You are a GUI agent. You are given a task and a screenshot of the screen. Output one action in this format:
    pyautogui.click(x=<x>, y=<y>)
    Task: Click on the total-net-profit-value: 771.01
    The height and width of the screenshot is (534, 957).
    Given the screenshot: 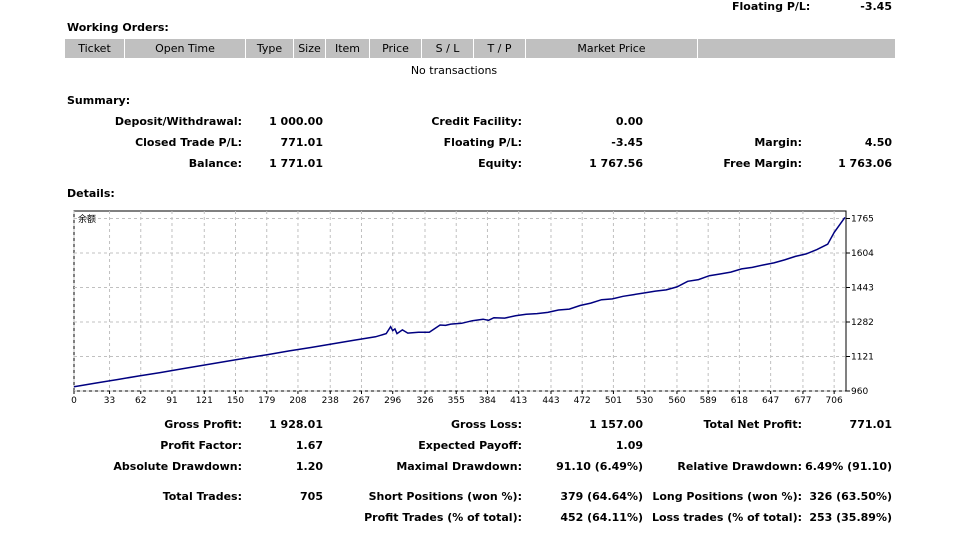 What is the action you would take?
    pyautogui.click(x=870, y=424)
    